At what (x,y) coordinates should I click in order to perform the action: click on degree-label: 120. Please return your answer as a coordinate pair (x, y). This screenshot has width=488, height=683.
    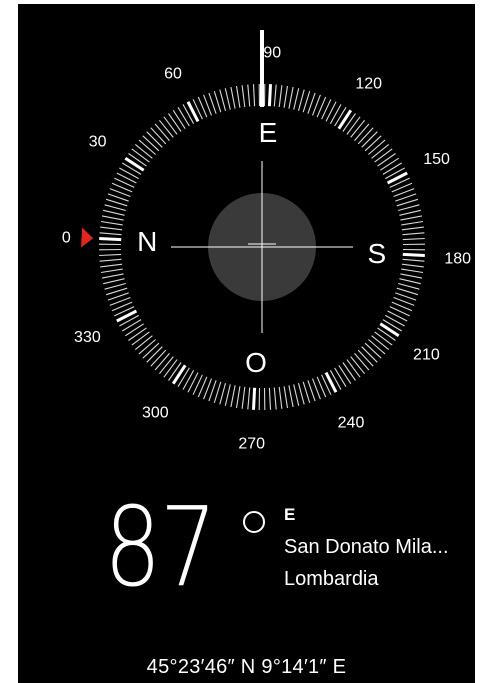
    Looking at the image, I should click on (368, 84).